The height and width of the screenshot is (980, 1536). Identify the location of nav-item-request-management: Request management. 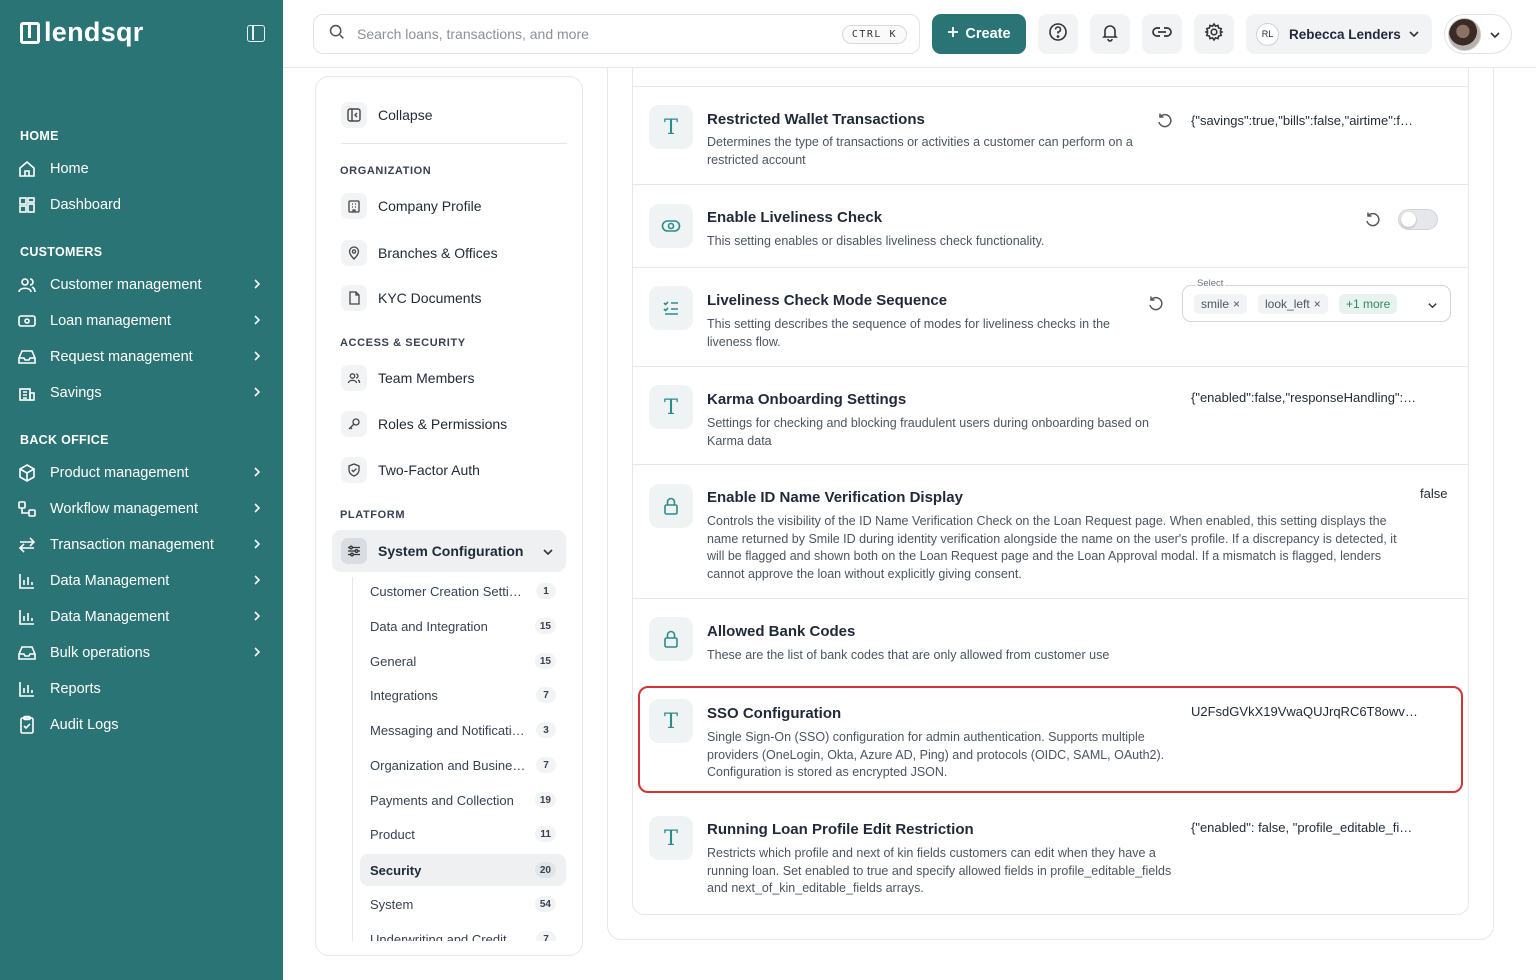
(142, 357).